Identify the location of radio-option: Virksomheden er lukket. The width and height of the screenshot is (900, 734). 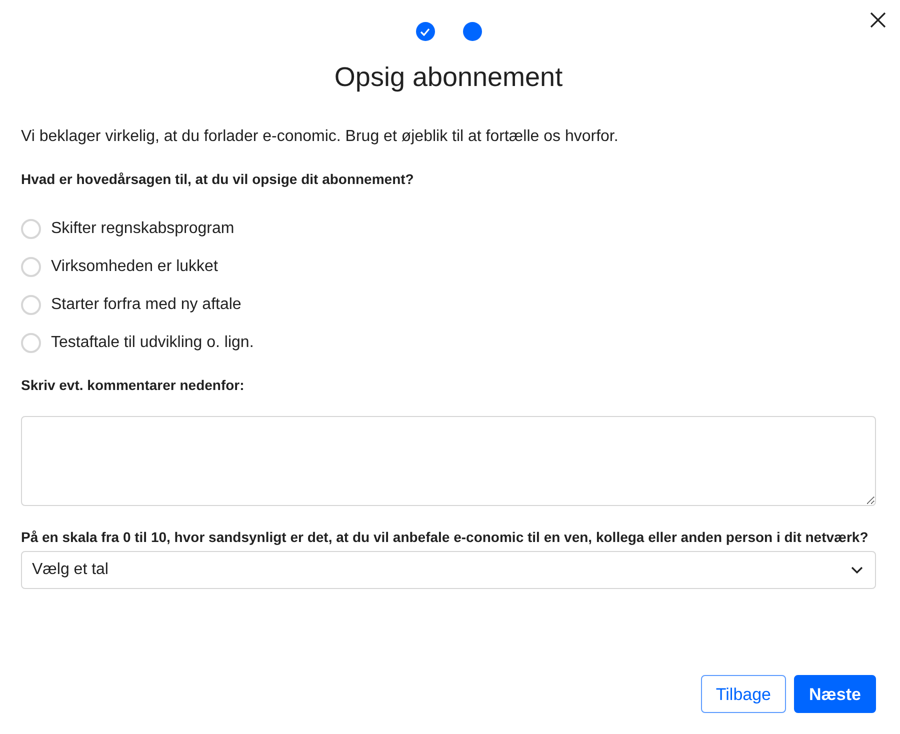
(448, 267).